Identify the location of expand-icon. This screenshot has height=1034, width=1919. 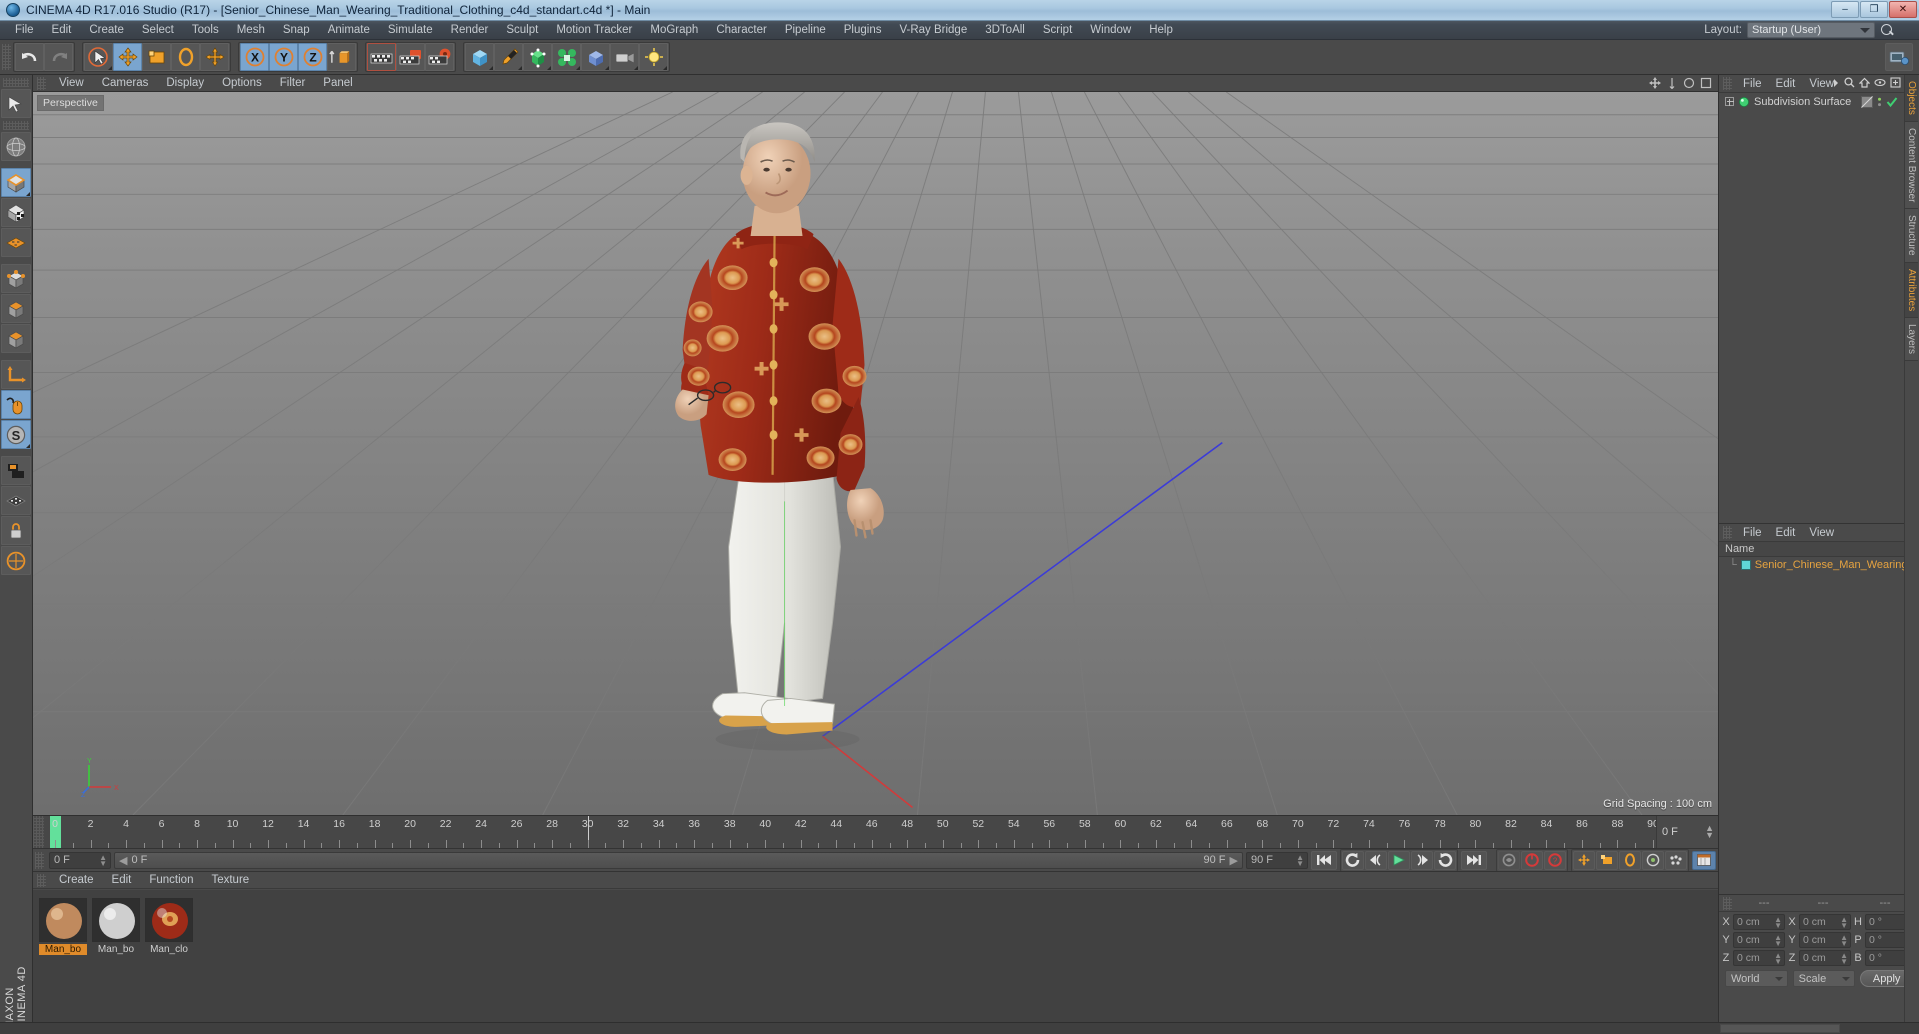
(1729, 101).